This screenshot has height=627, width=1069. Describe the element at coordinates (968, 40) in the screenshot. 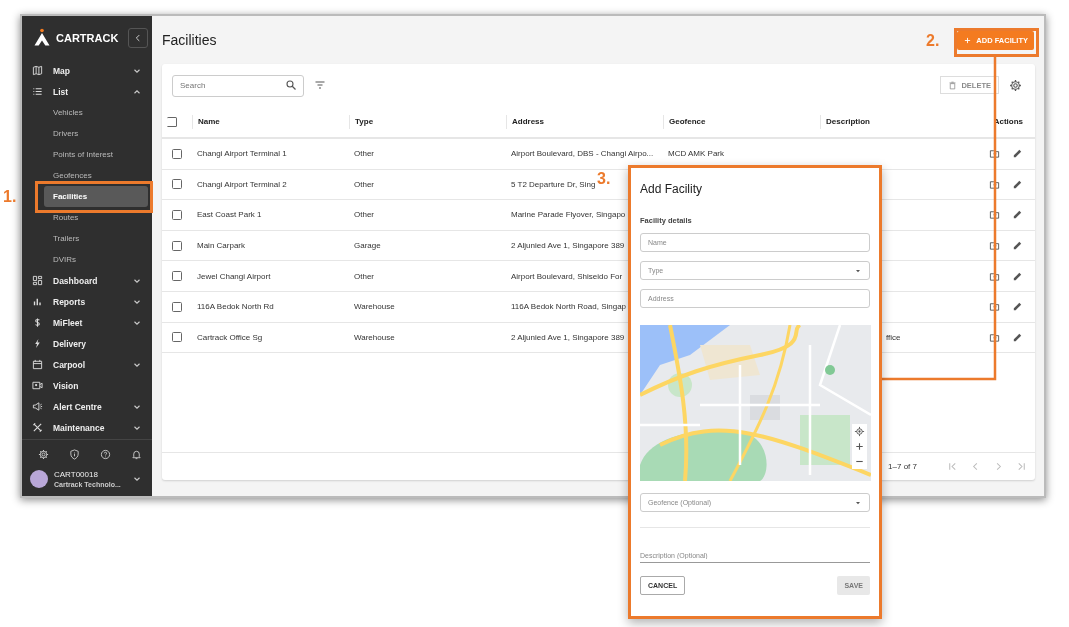

I see `plus-icon` at that location.